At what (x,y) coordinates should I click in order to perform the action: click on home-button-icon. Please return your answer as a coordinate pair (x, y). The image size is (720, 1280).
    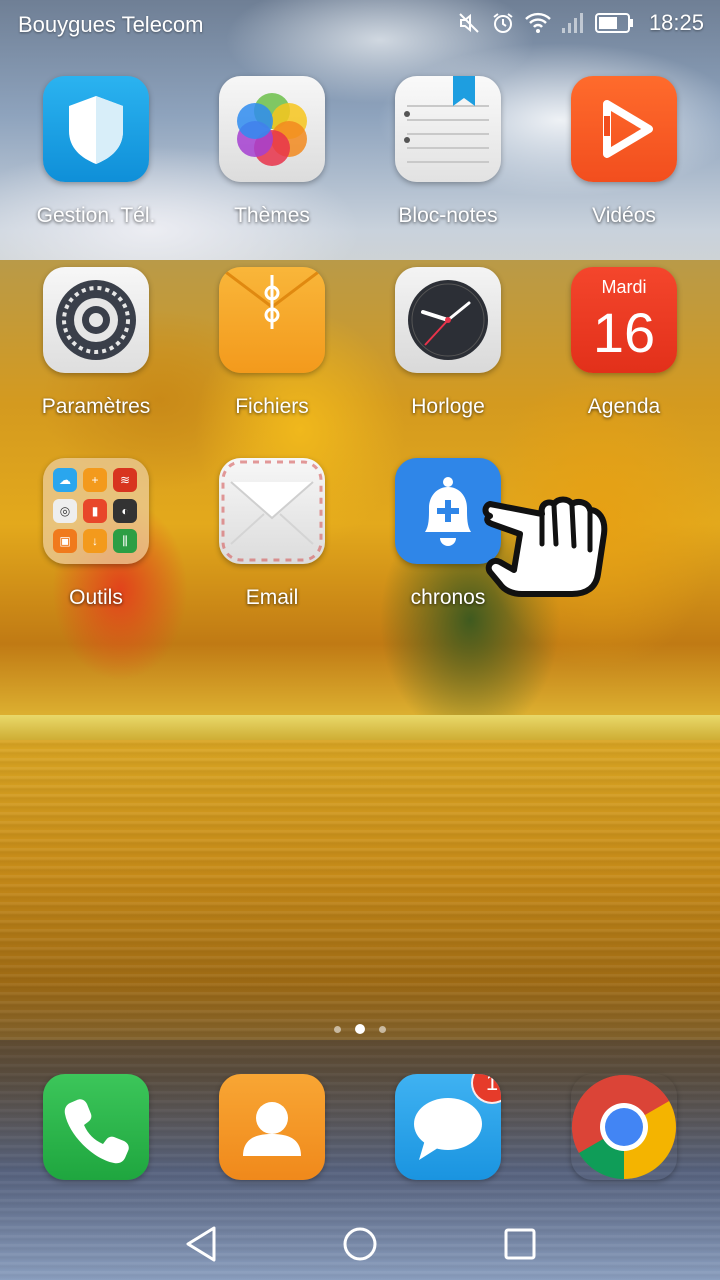
    Looking at the image, I should click on (360, 1244).